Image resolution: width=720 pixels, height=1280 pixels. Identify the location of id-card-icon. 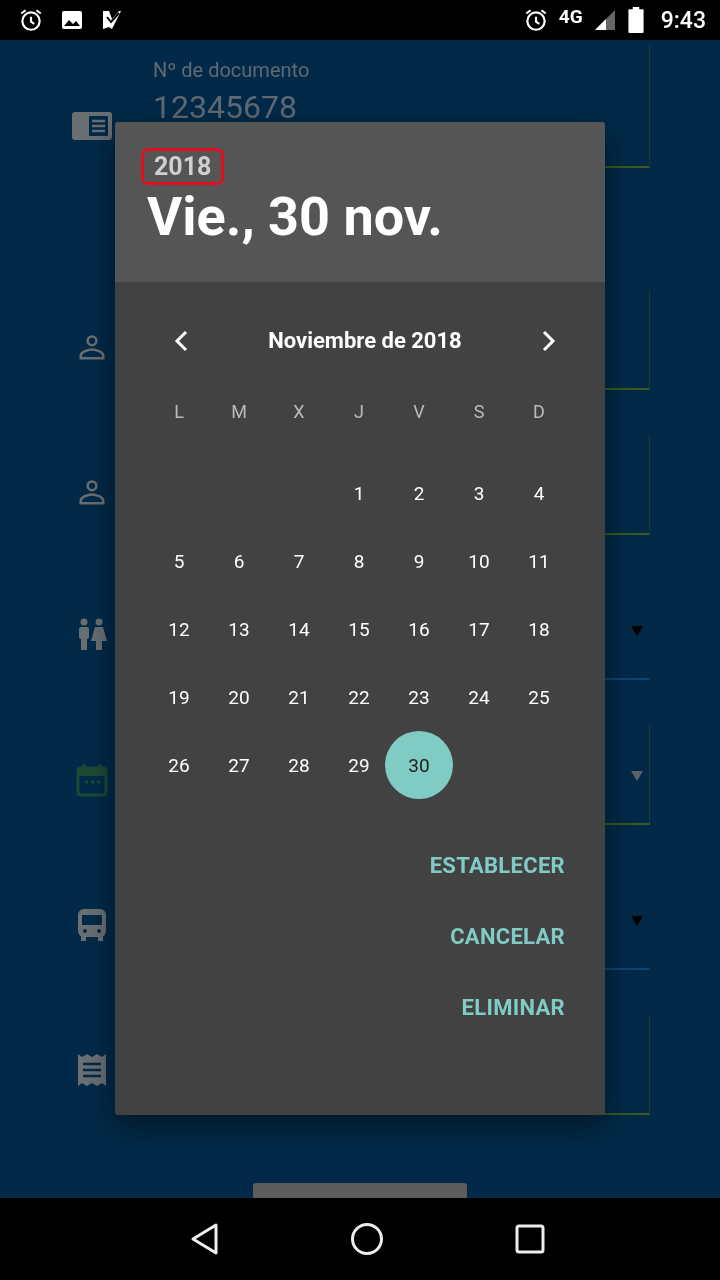
(92, 126).